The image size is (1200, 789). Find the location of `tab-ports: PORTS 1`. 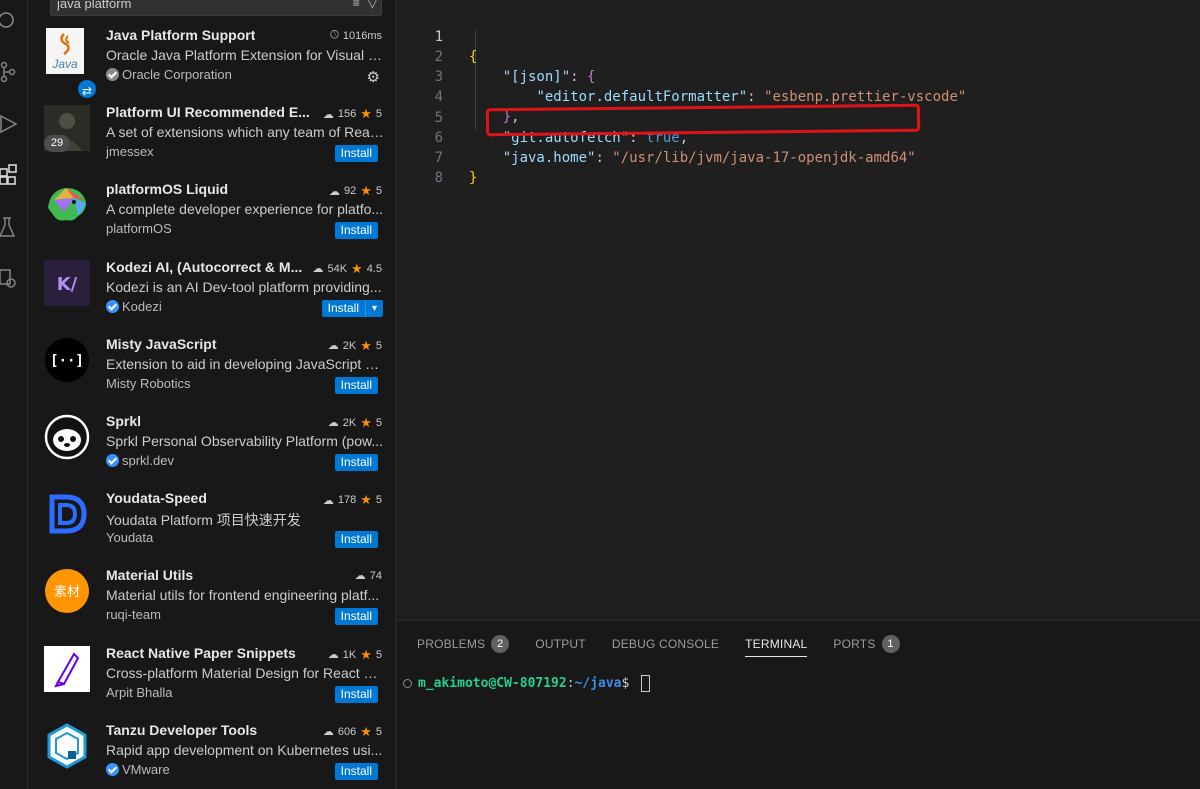

tab-ports: PORTS 1 is located at coordinates (866, 644).